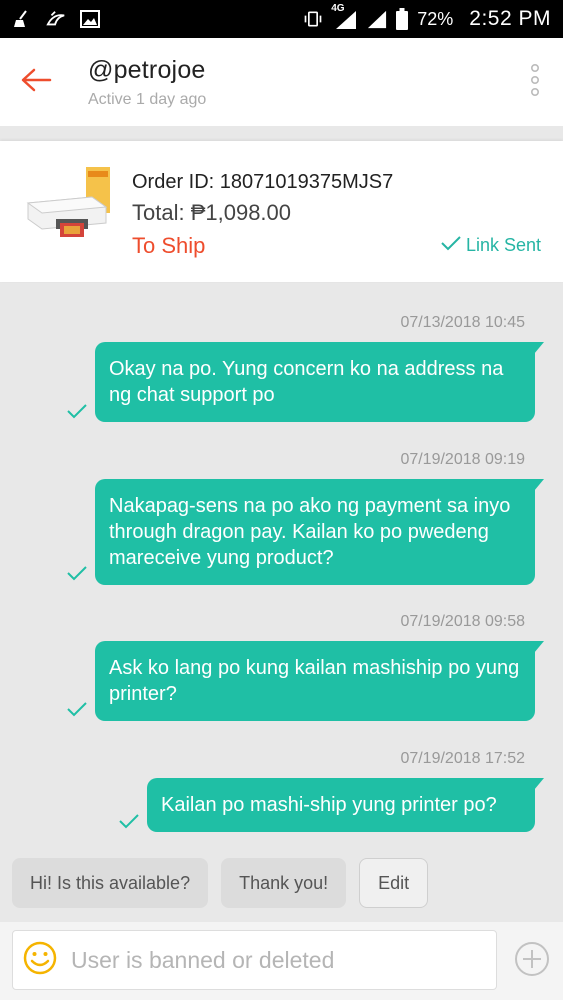 Image resolution: width=563 pixels, height=1000 pixels. Describe the element at coordinates (313, 19) in the screenshot. I see `vibrate-icon` at that location.